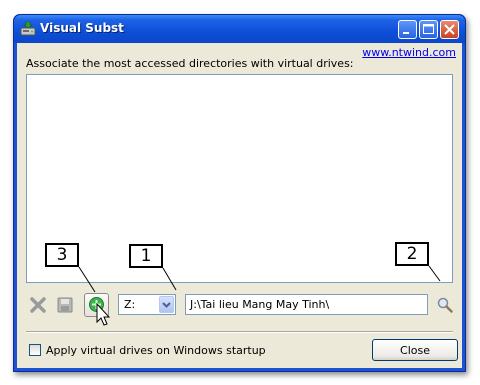  I want to click on callout-3: 3, so click(62, 255).